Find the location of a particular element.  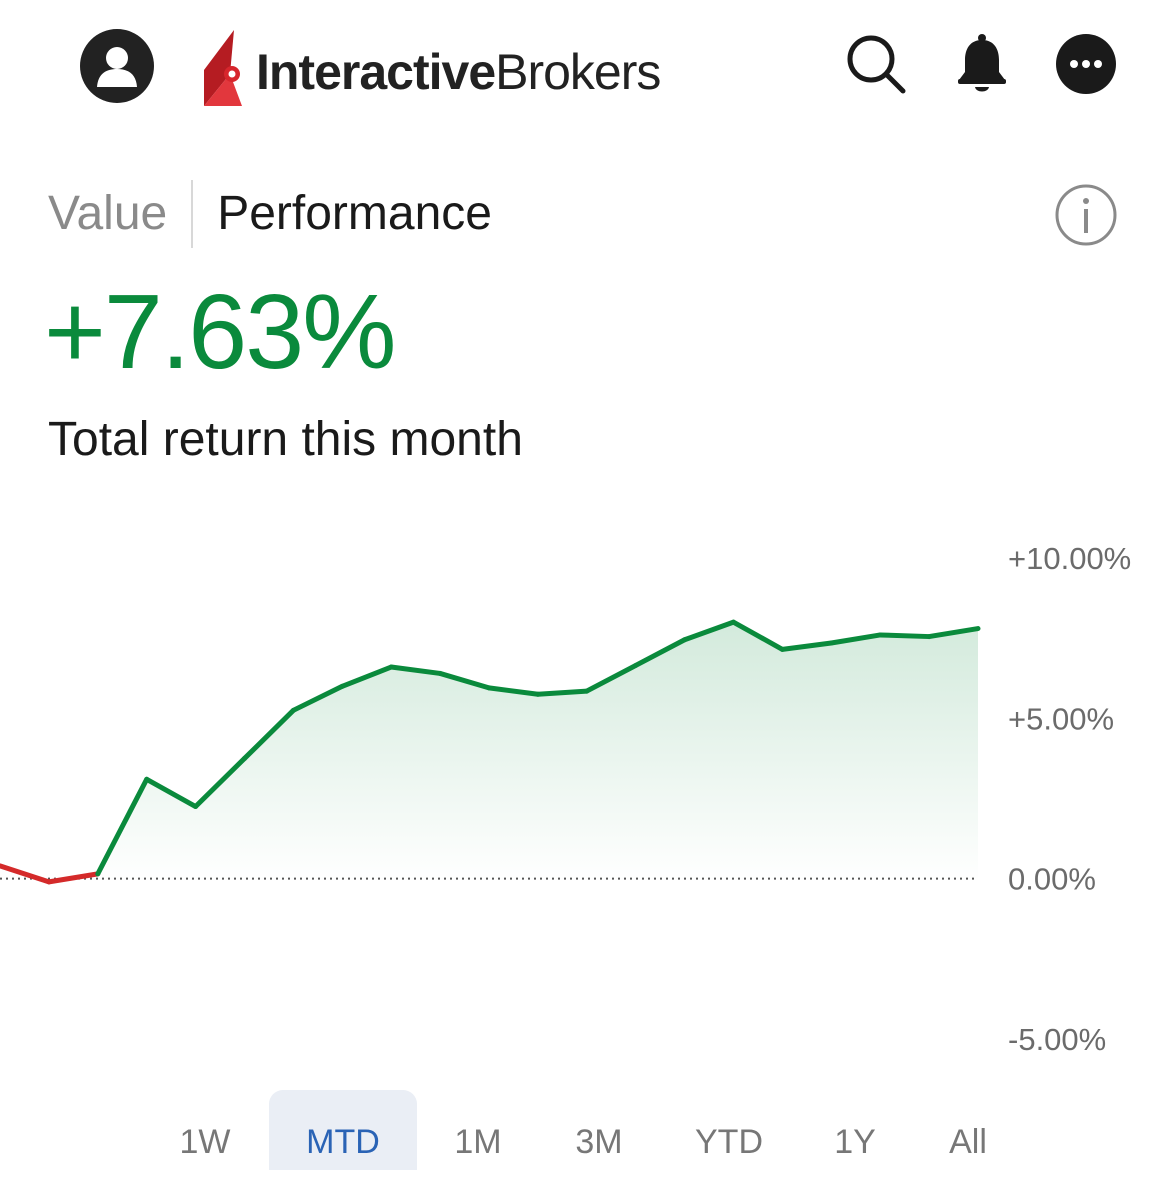

range-1y: 1Y is located at coordinates (855, 1130).